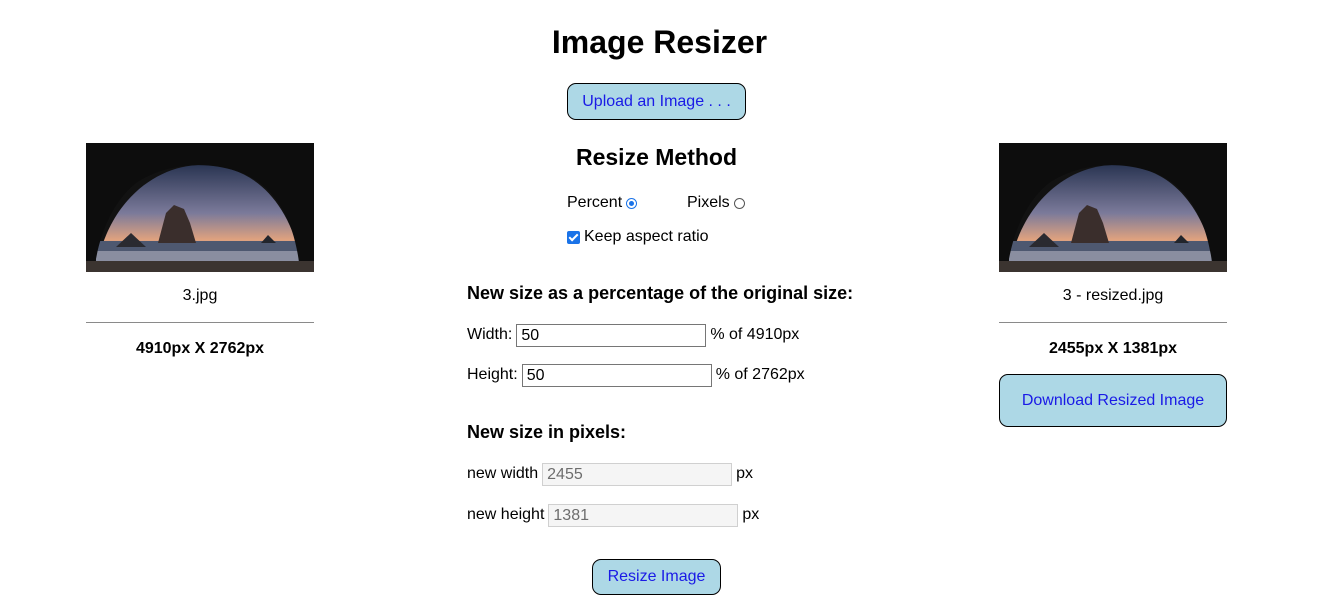 The image size is (1319, 609). What do you see at coordinates (1113, 400) in the screenshot?
I see `download-resized-image-button: Download Resized Image` at bounding box center [1113, 400].